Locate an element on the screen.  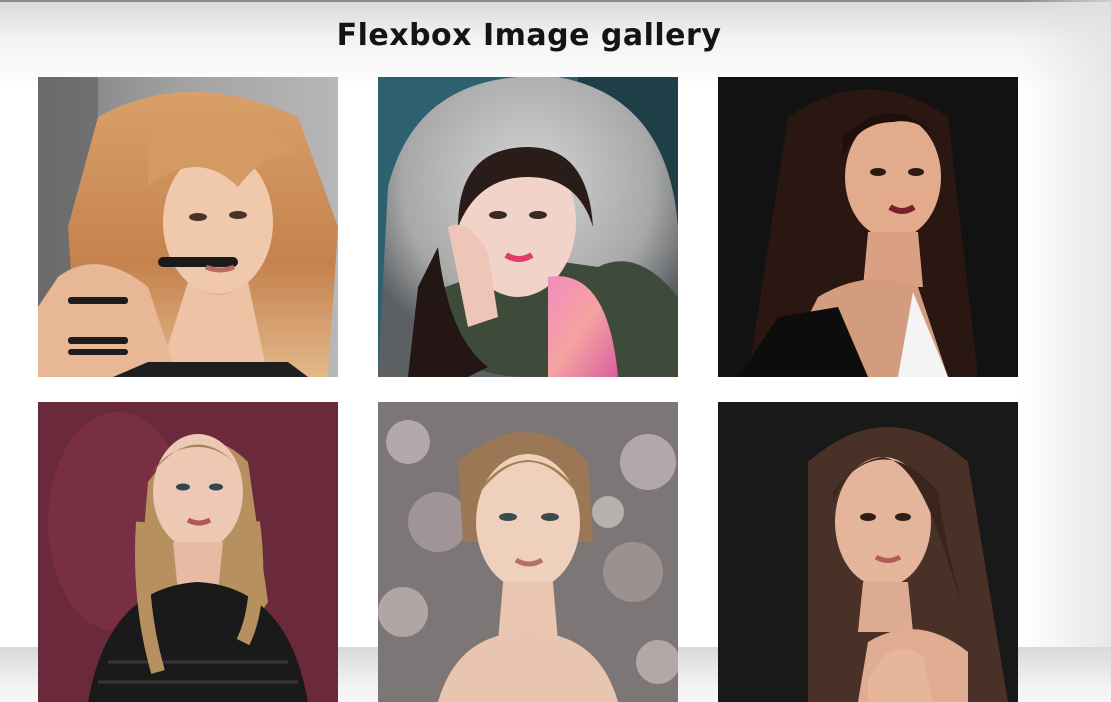
page-title: Flexbox Image gallery is located at coordinates (529, 35).